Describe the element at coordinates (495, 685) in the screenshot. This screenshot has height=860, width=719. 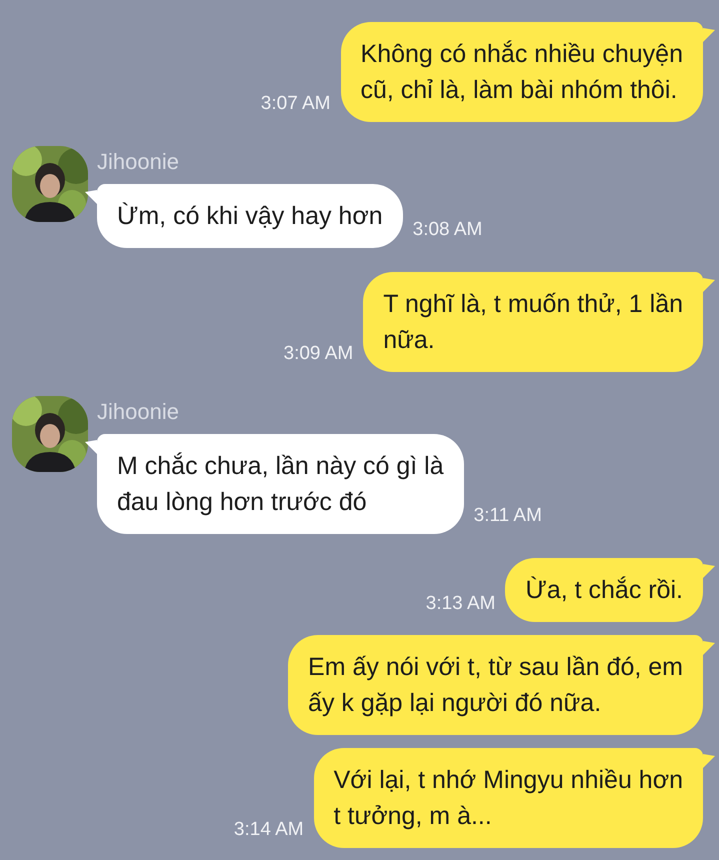
I see `message-bubble: Em ấy nói với t, từ sau lần đó, em ấy k gặp lại người đó nữa.` at that location.